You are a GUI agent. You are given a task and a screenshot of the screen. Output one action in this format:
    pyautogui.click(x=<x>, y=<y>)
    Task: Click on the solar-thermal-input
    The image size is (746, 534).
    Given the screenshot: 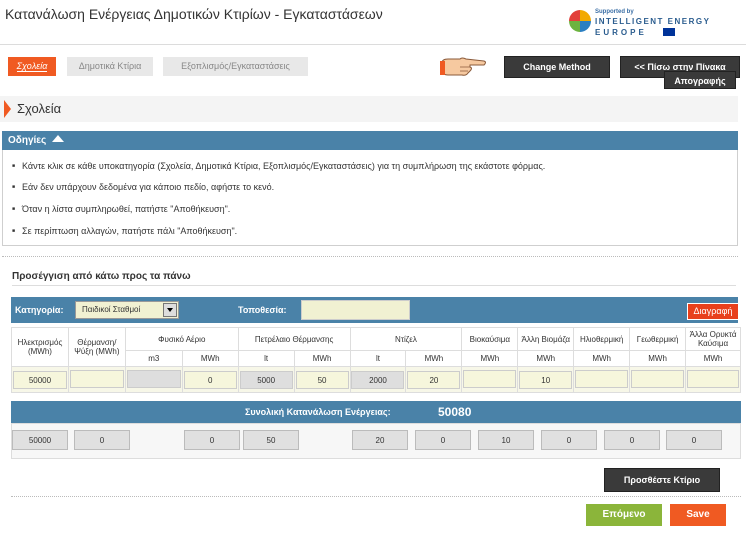 What is the action you would take?
    pyautogui.click(x=602, y=378)
    